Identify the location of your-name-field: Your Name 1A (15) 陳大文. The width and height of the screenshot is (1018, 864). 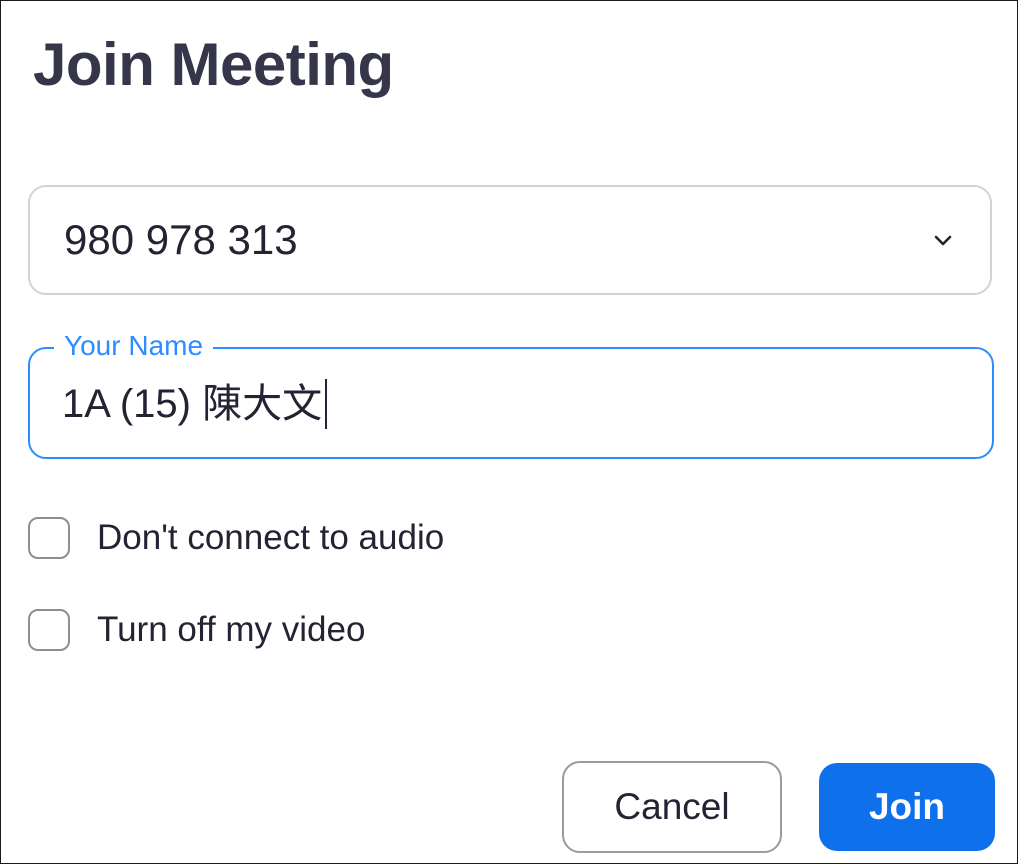
(511, 394).